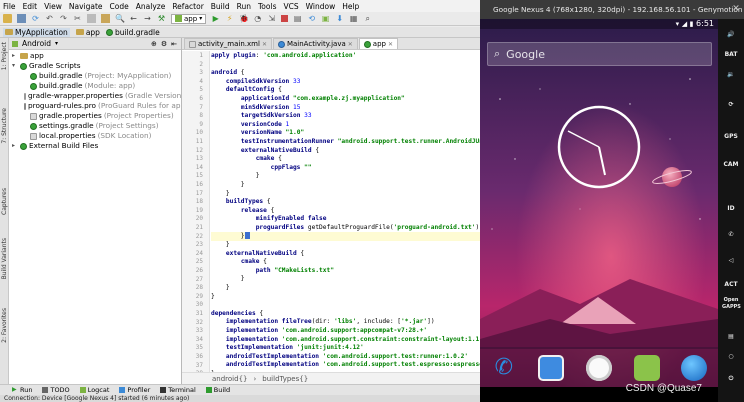  Describe the element at coordinates (731, 304) in the screenshot. I see `open-gapps-icon: Open GAPPS` at that location.